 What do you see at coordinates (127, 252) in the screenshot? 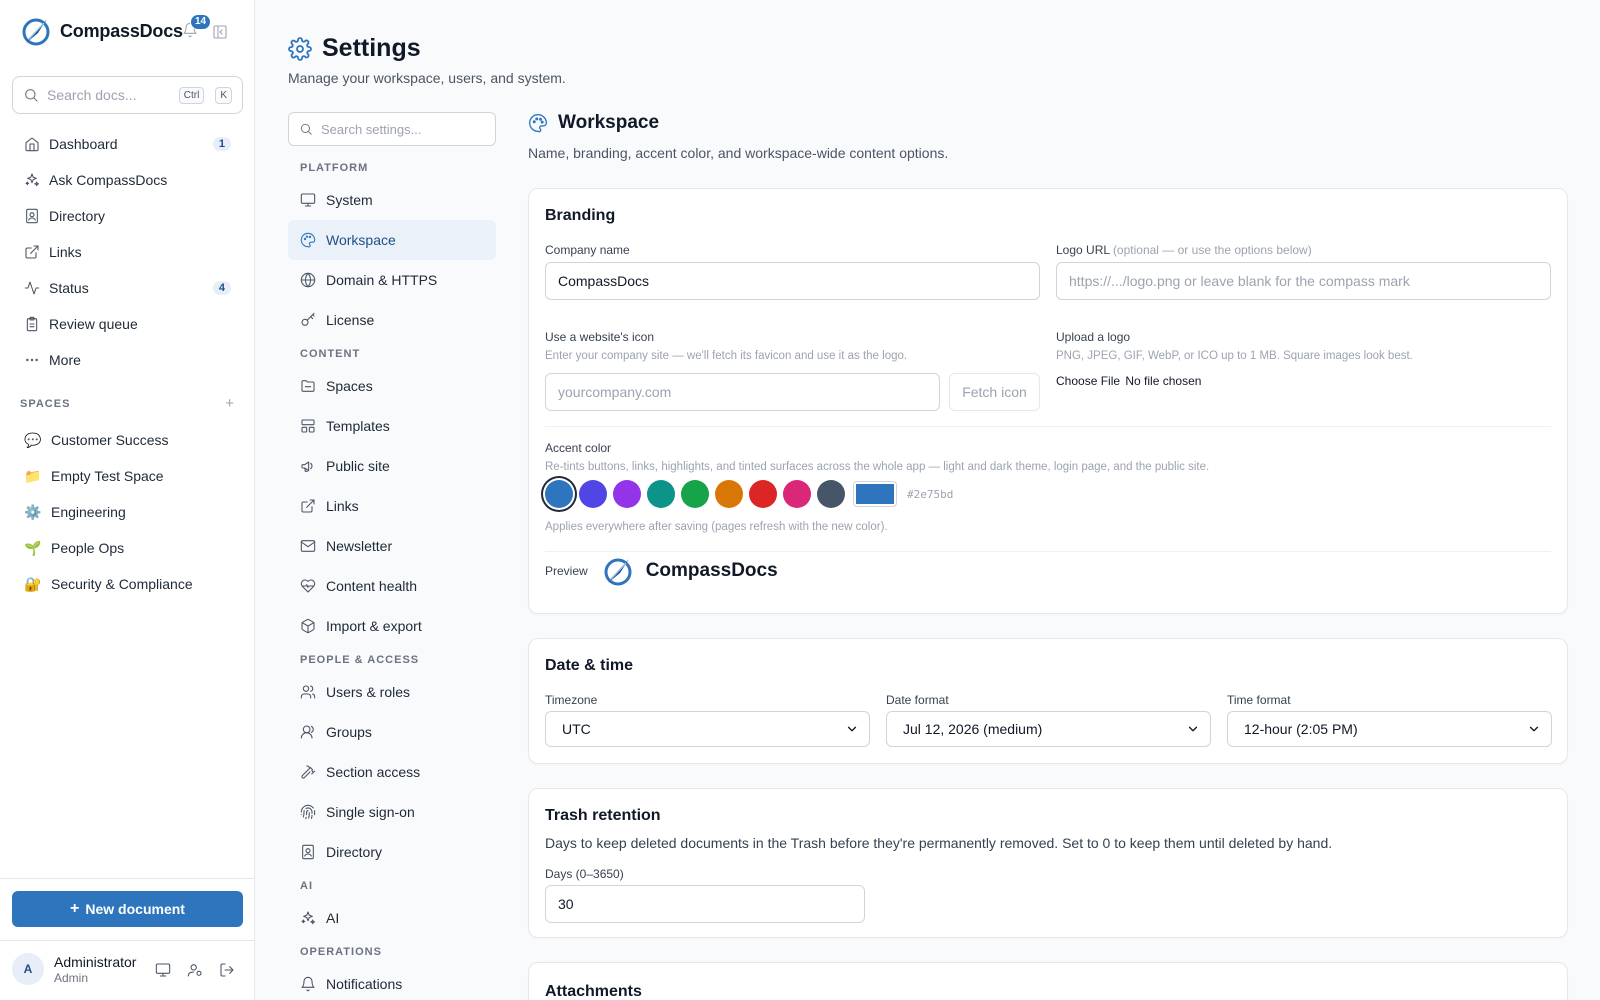
I see `sidebar-item-links: Links` at bounding box center [127, 252].